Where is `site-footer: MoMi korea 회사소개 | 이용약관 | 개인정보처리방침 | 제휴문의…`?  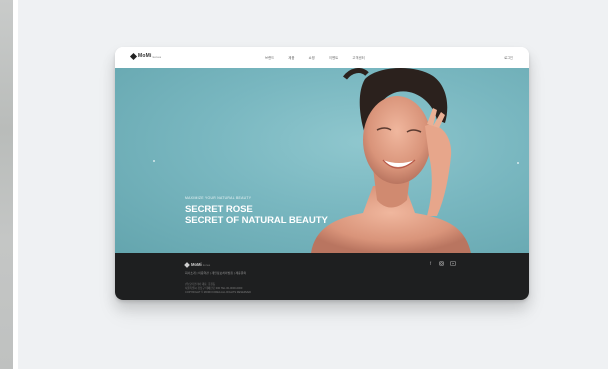
site-footer: MoMi korea 회사소개 | 이용약관 | 개인정보처리방침 | 제휴문의… is located at coordinates (322, 276).